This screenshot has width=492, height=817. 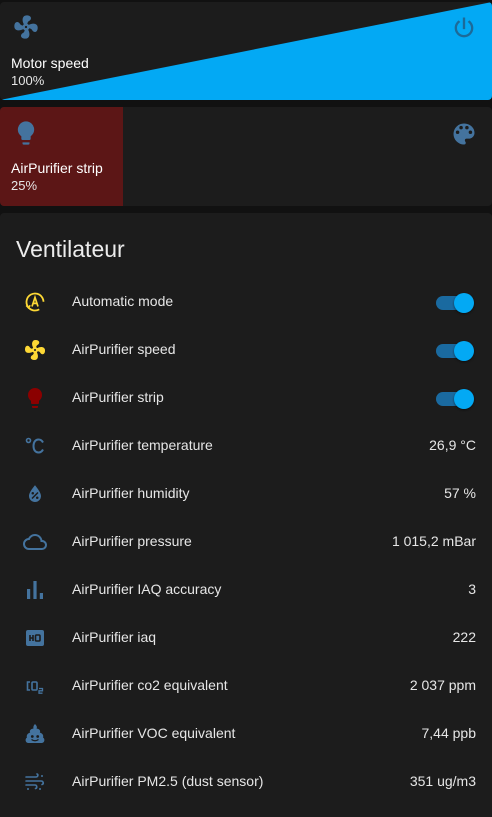 I want to click on strip-name: AirPurifier strip, so click(x=57, y=168).